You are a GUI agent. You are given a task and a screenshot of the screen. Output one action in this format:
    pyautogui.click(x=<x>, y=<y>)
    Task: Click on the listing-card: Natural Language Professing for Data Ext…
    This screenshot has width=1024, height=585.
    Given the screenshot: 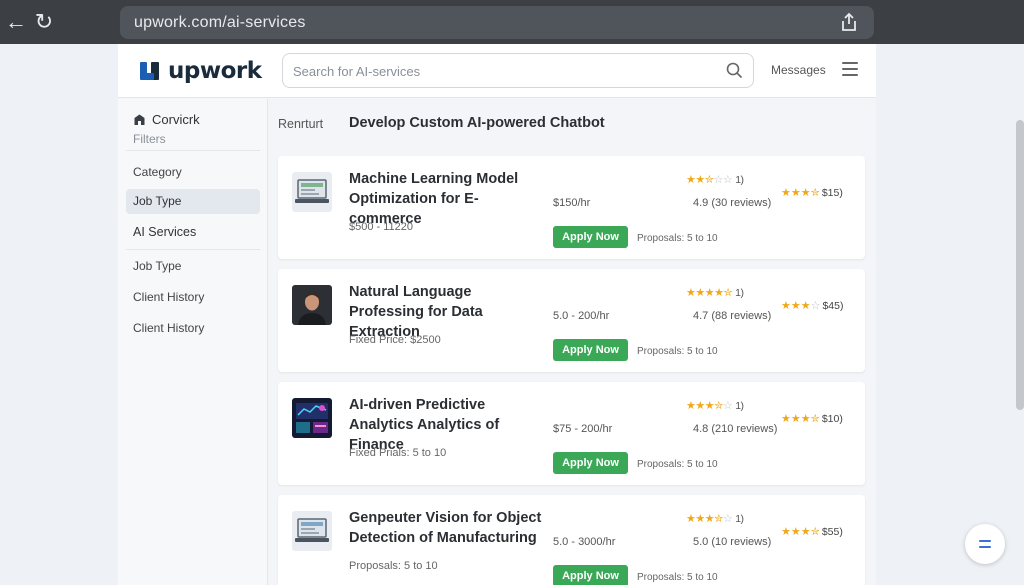 What is the action you would take?
    pyautogui.click(x=571, y=320)
    